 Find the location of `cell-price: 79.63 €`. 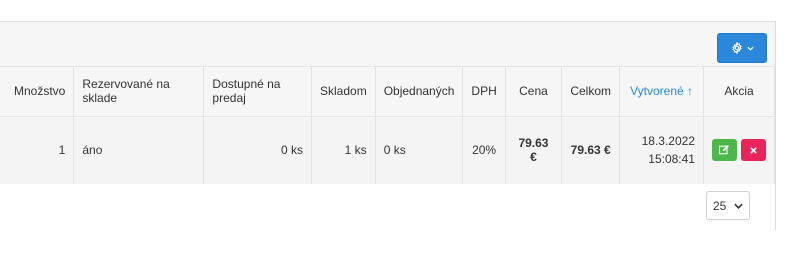

cell-price: 79.63 € is located at coordinates (534, 150).